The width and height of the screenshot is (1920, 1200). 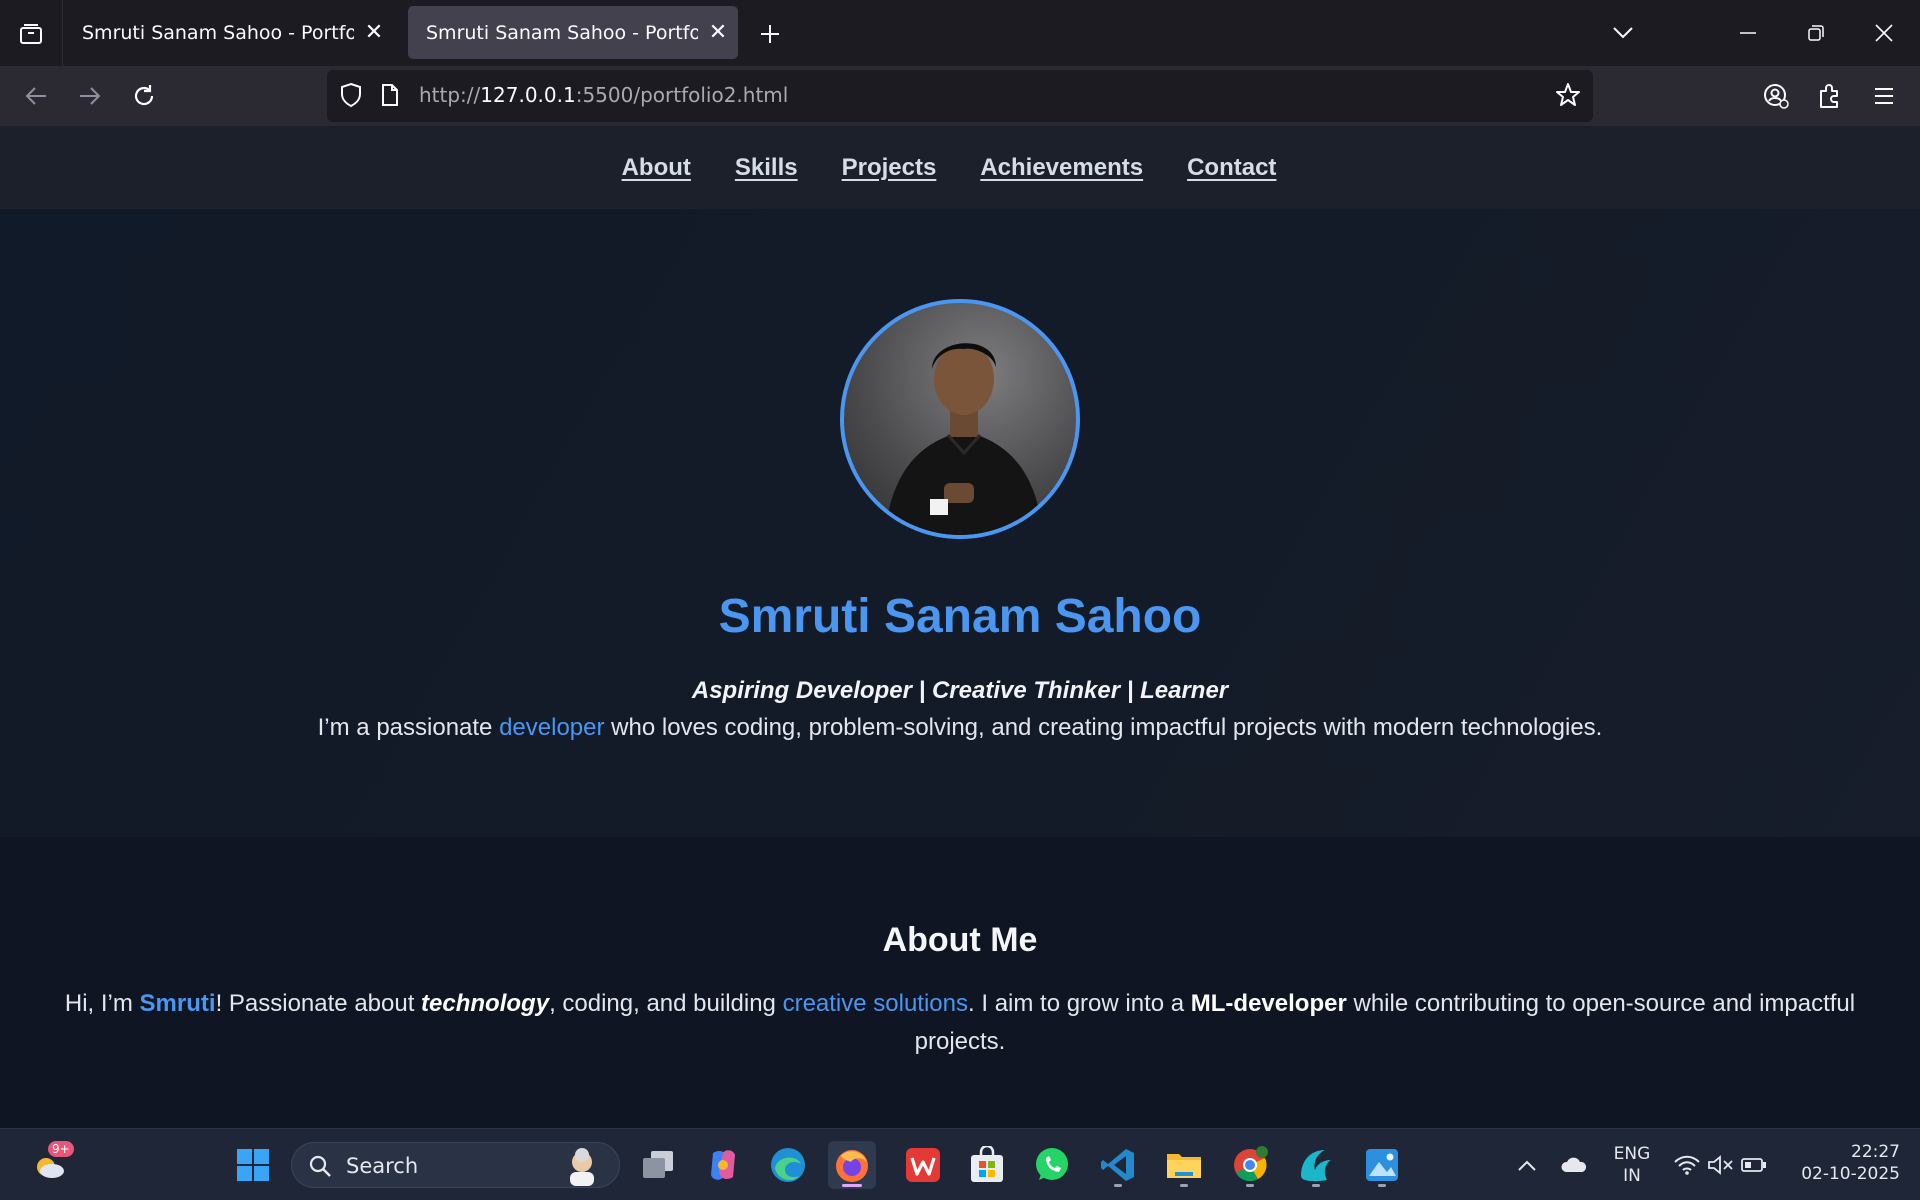 I want to click on windows-taskbar: 9+ Search ENG IN 22:27 02-10-2025, so click(x=960, y=1164).